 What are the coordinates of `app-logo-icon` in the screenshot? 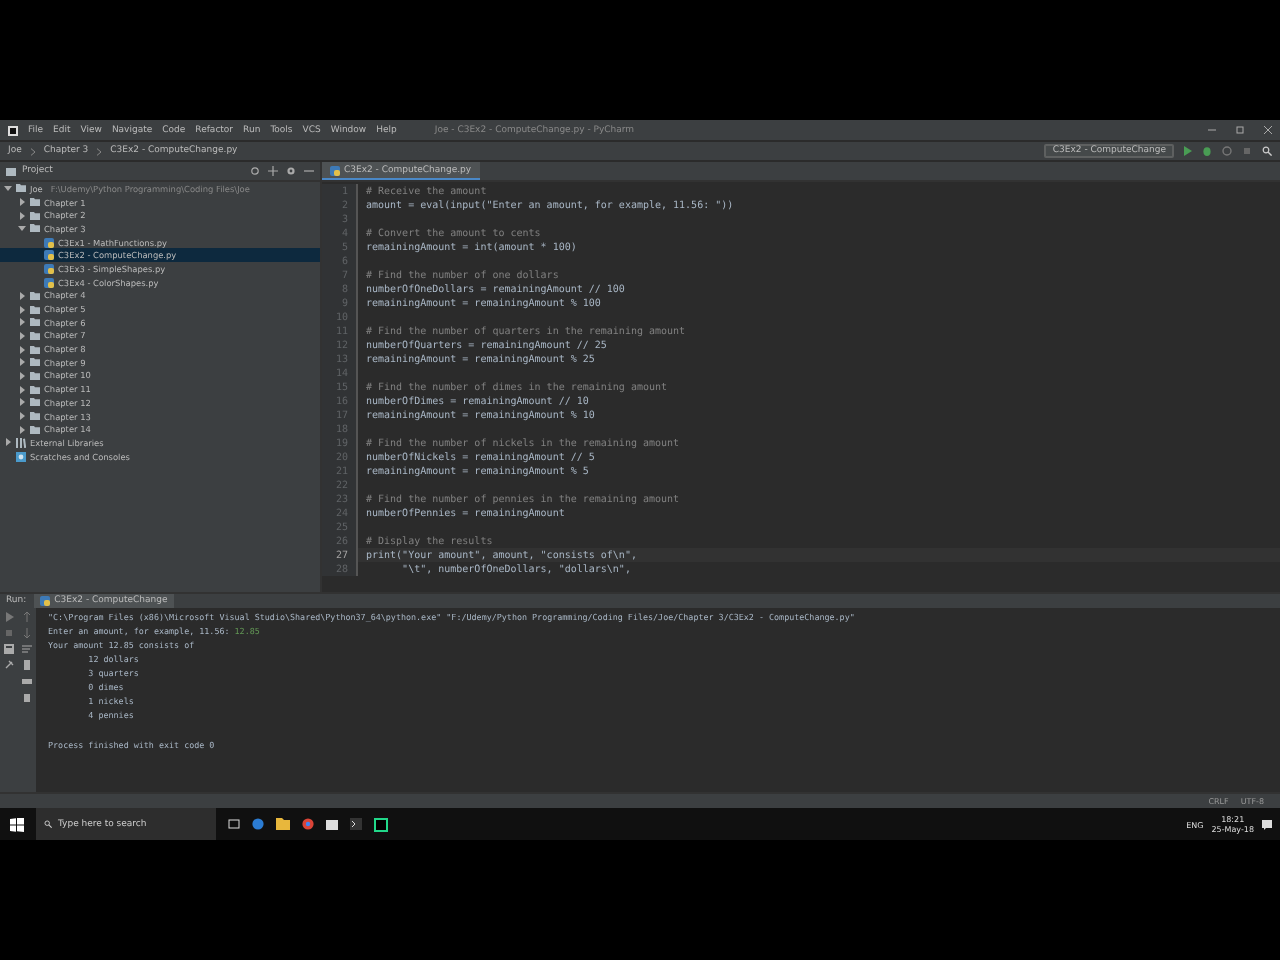 It's located at (13, 130).